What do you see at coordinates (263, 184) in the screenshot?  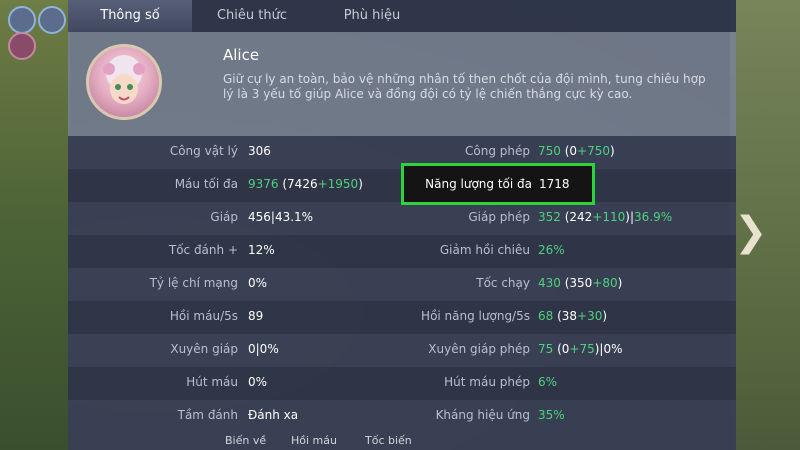 I see `stat-value-part: 9376` at bounding box center [263, 184].